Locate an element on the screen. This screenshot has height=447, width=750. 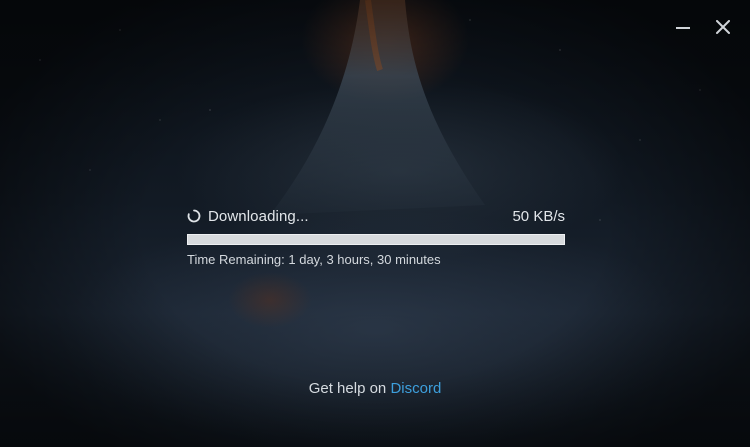
help-line: Get help on Discord is located at coordinates (375, 388).